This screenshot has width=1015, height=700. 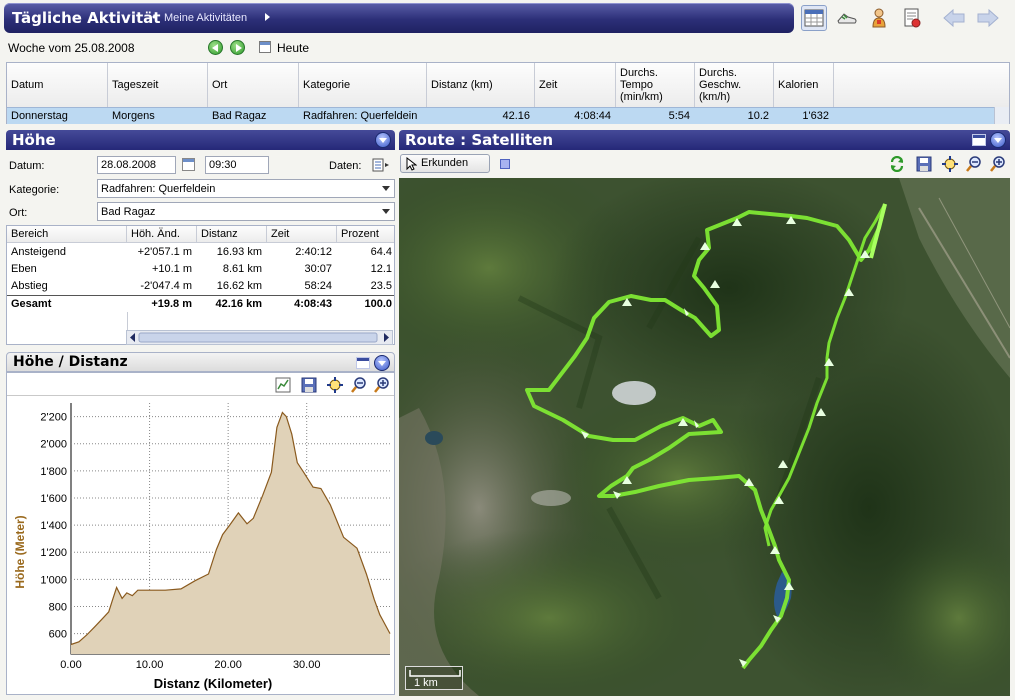 I want to click on map-color-swatch, so click(x=505, y=164).